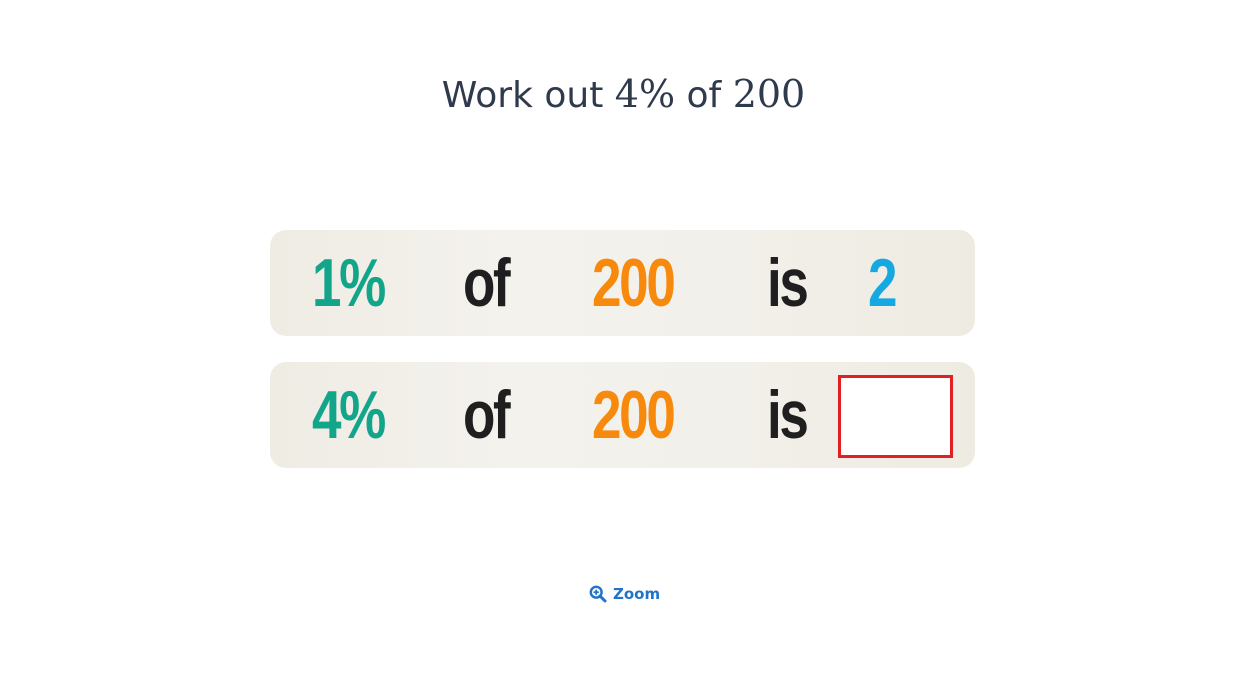 The width and height of the screenshot is (1247, 691). What do you see at coordinates (704, 95) in the screenshot?
I see `question-of: of` at bounding box center [704, 95].